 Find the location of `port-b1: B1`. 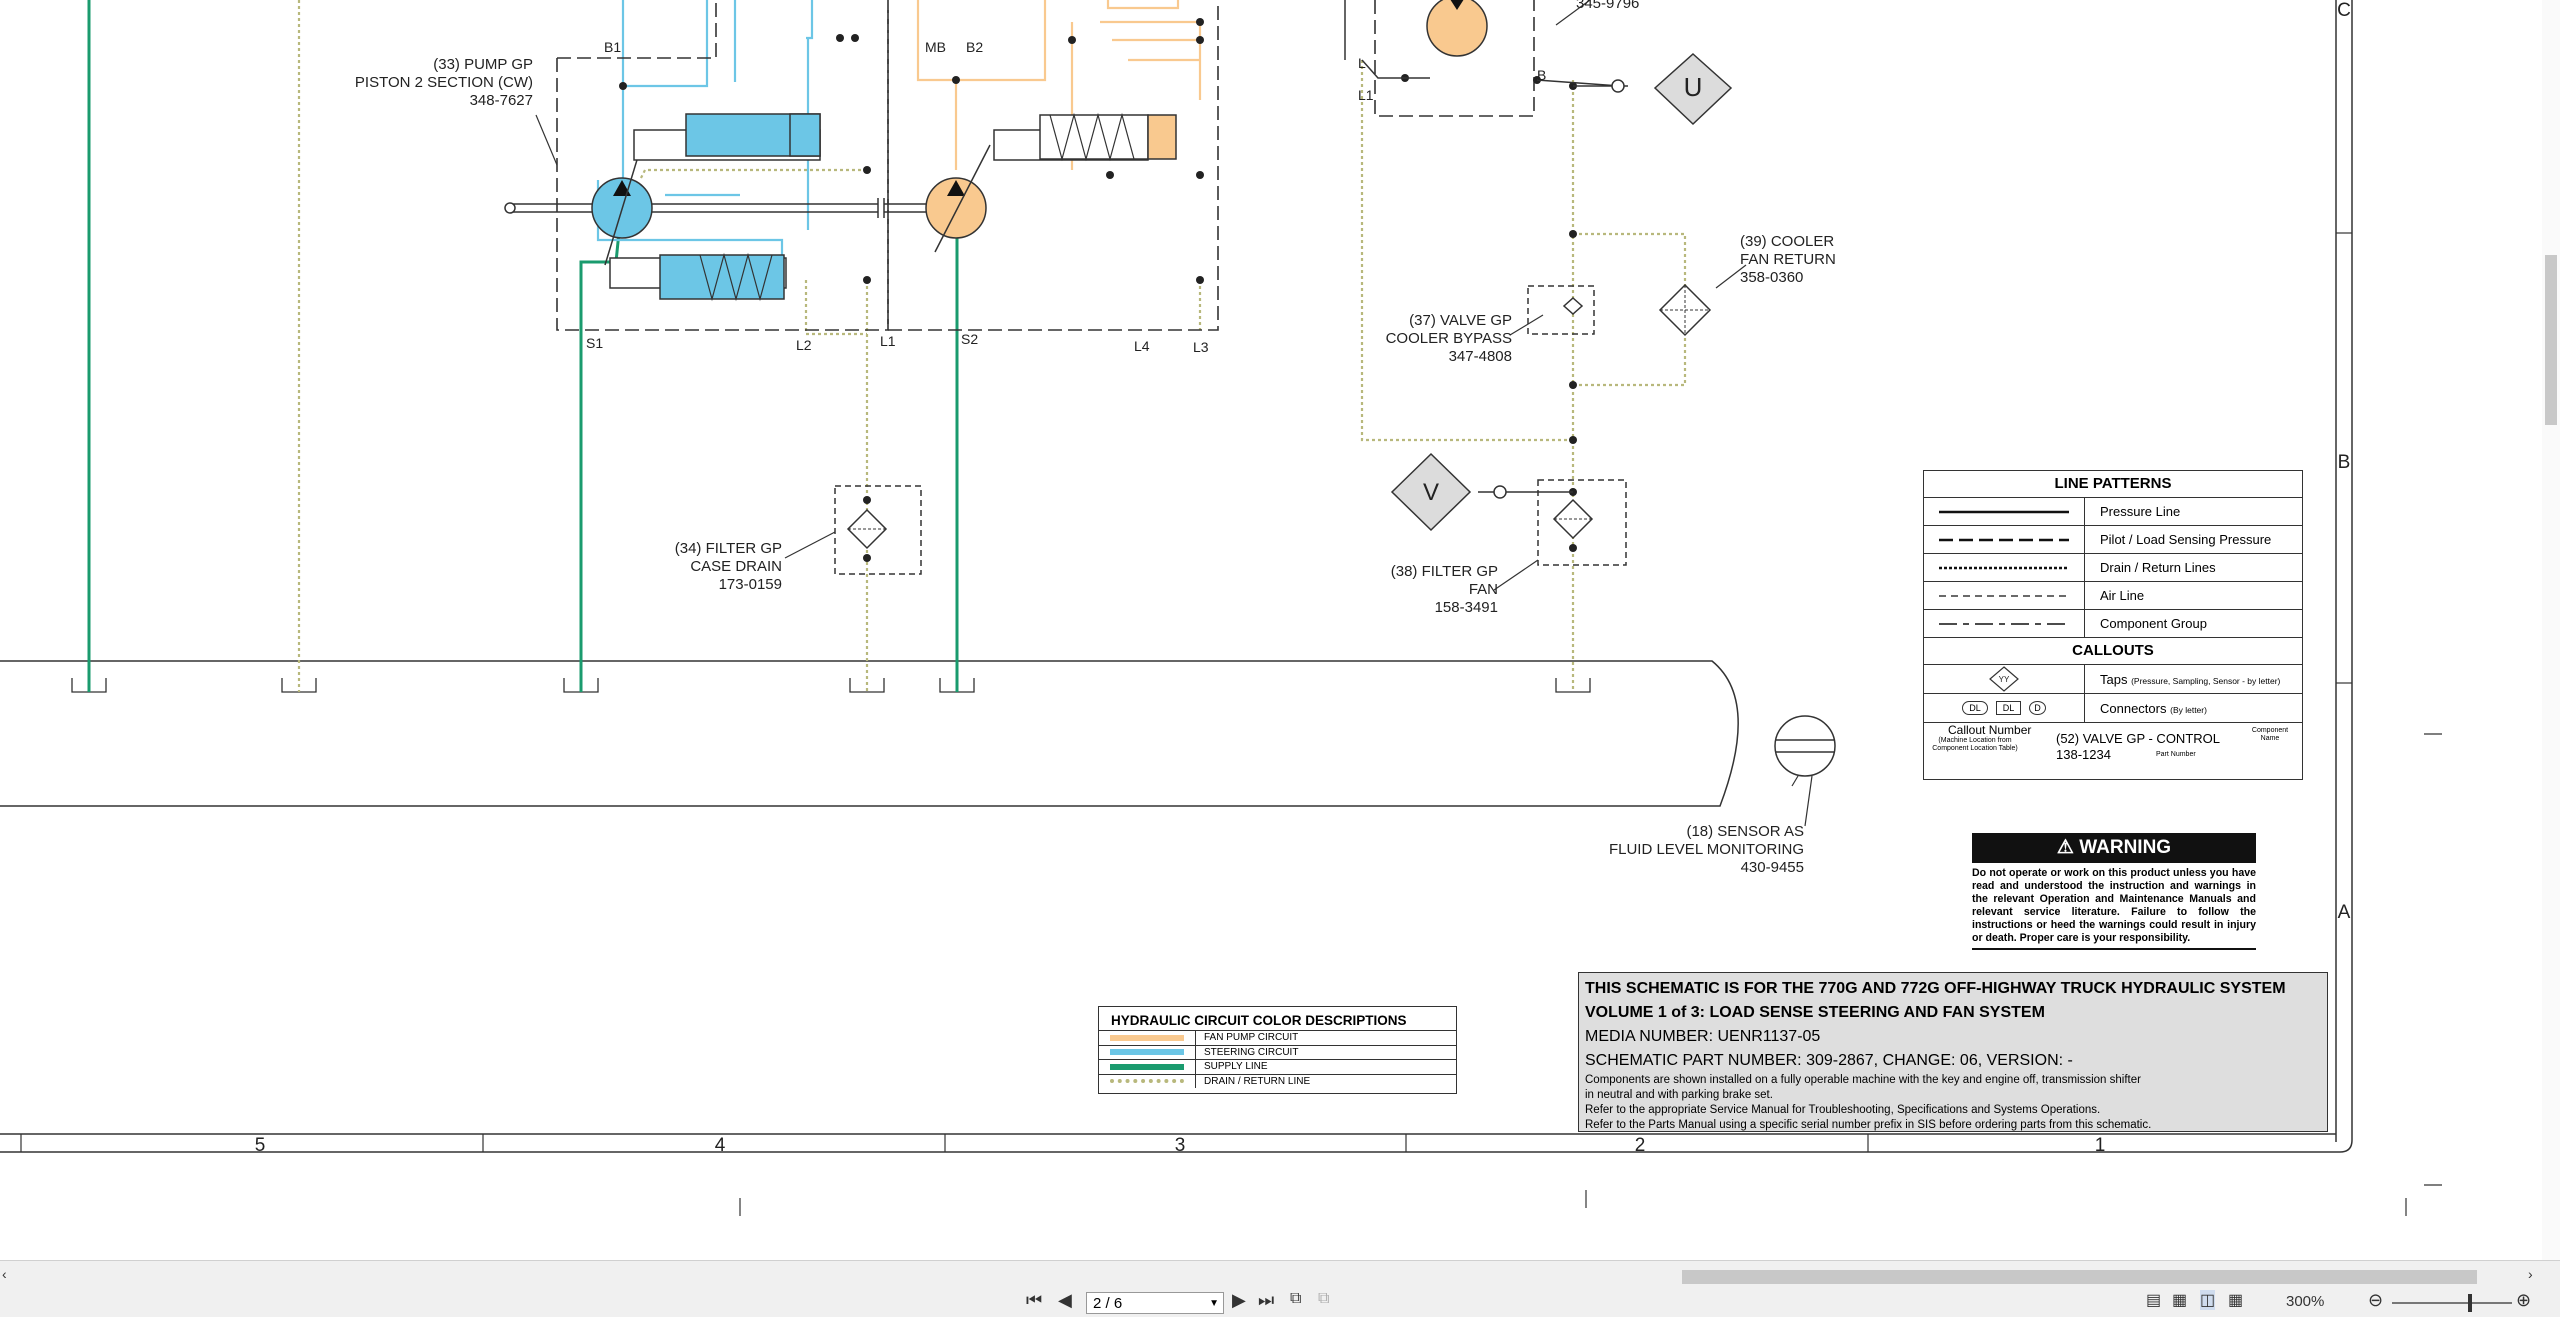

port-b1: B1 is located at coordinates (612, 47).